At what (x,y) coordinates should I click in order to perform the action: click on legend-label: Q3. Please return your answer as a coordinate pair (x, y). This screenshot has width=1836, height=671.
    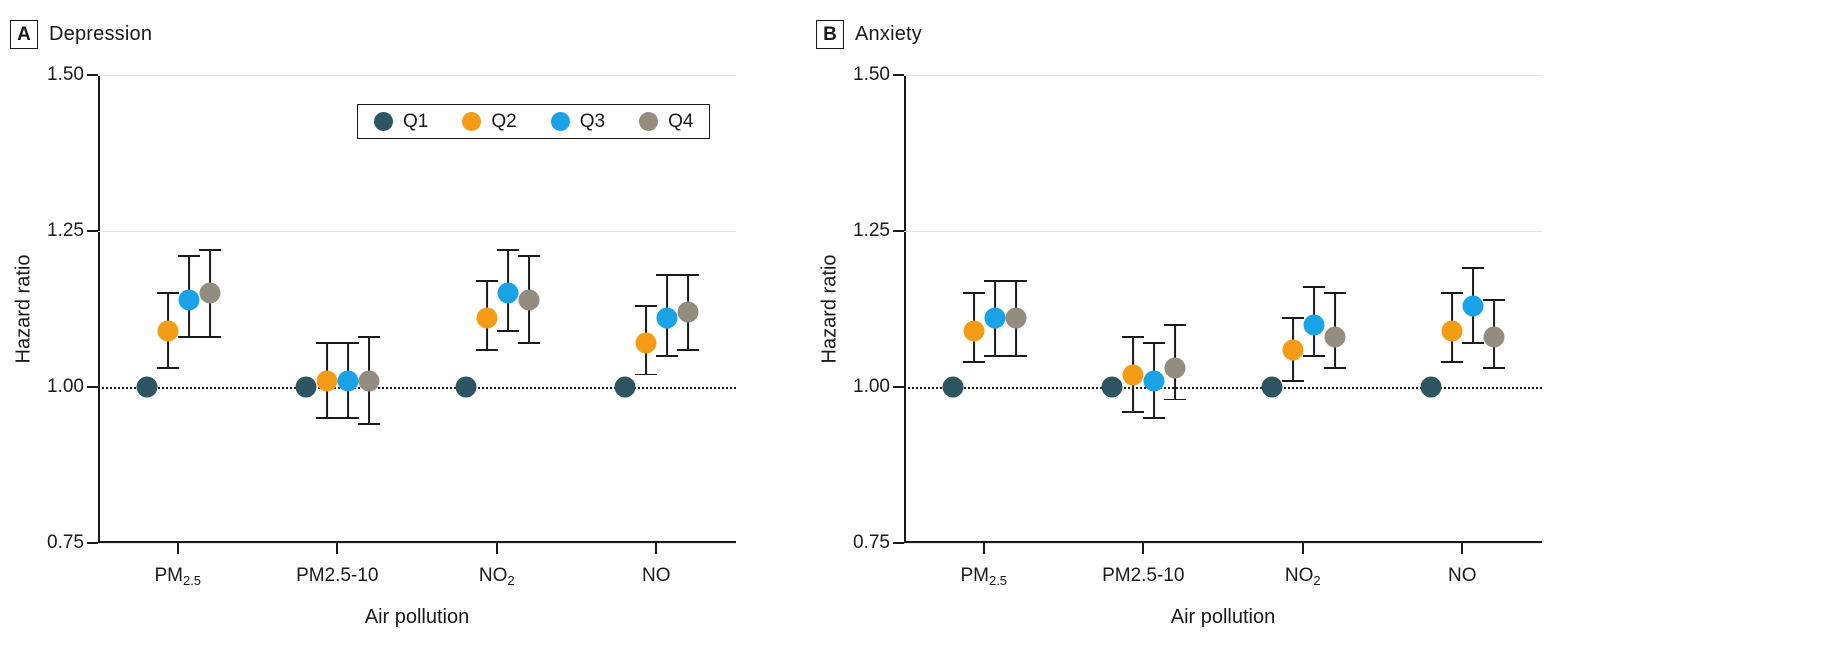
    Looking at the image, I should click on (592, 121).